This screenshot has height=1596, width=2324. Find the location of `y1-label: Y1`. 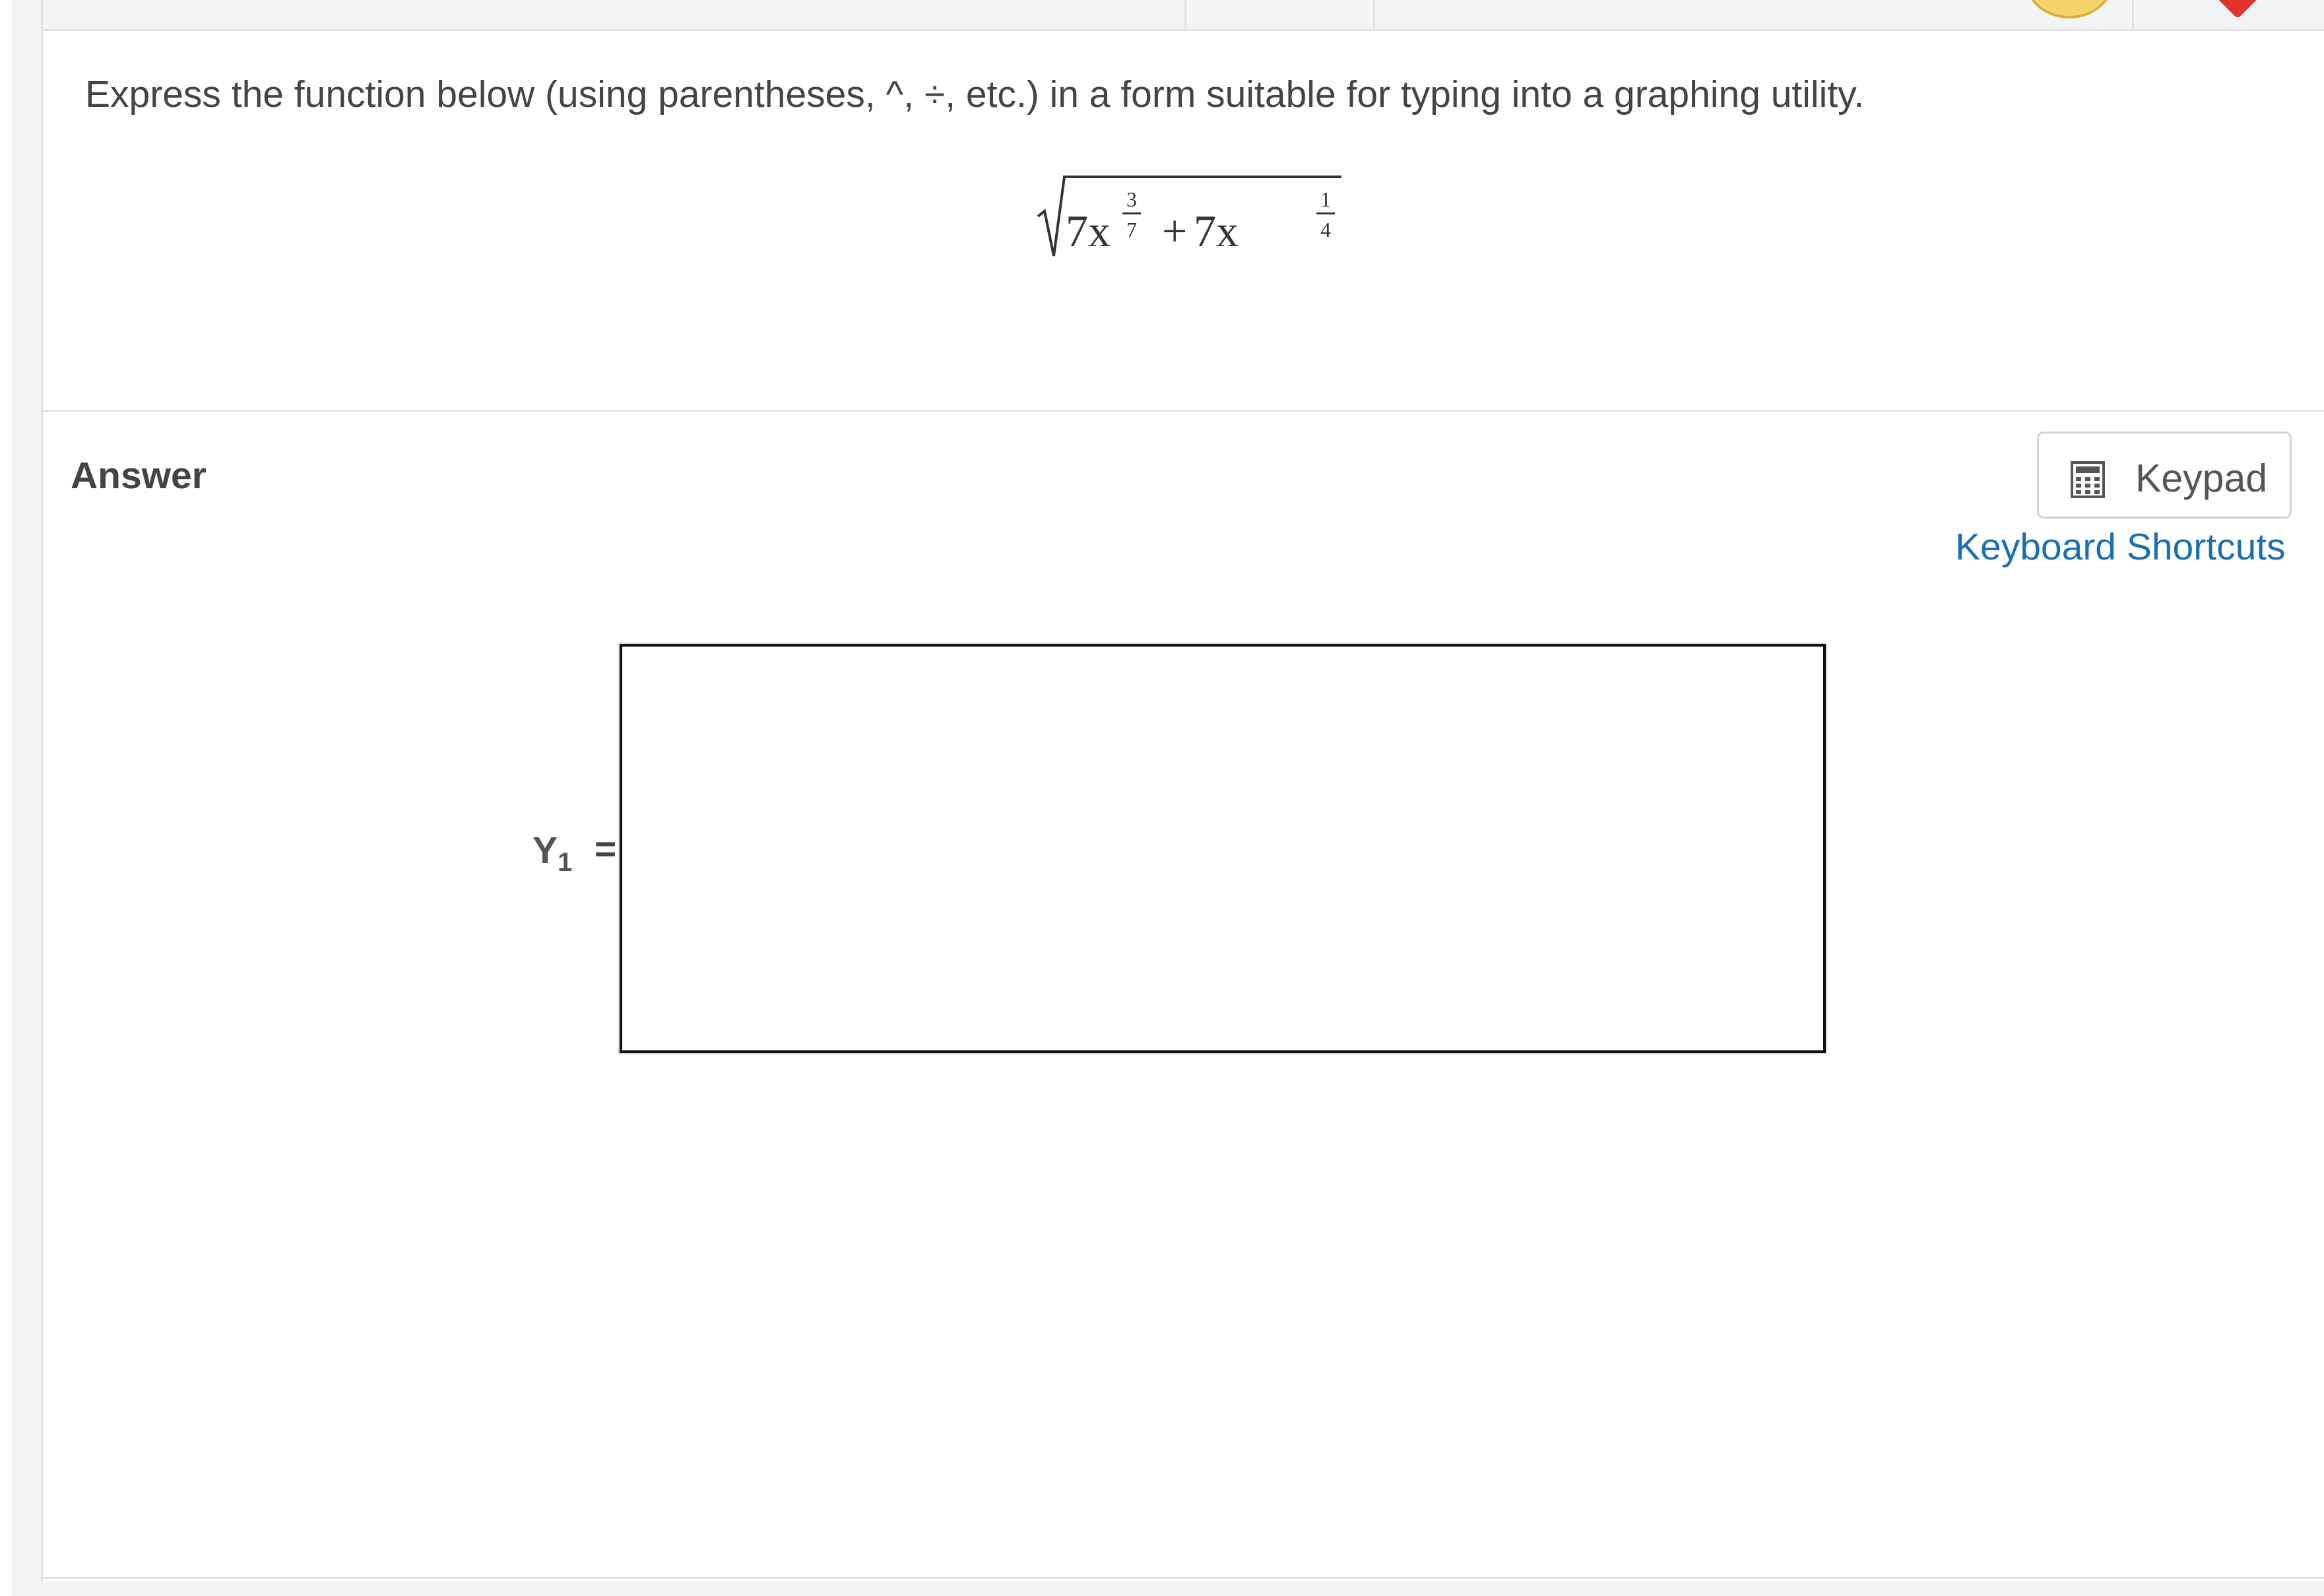

y1-label: Y1 is located at coordinates (552, 853).